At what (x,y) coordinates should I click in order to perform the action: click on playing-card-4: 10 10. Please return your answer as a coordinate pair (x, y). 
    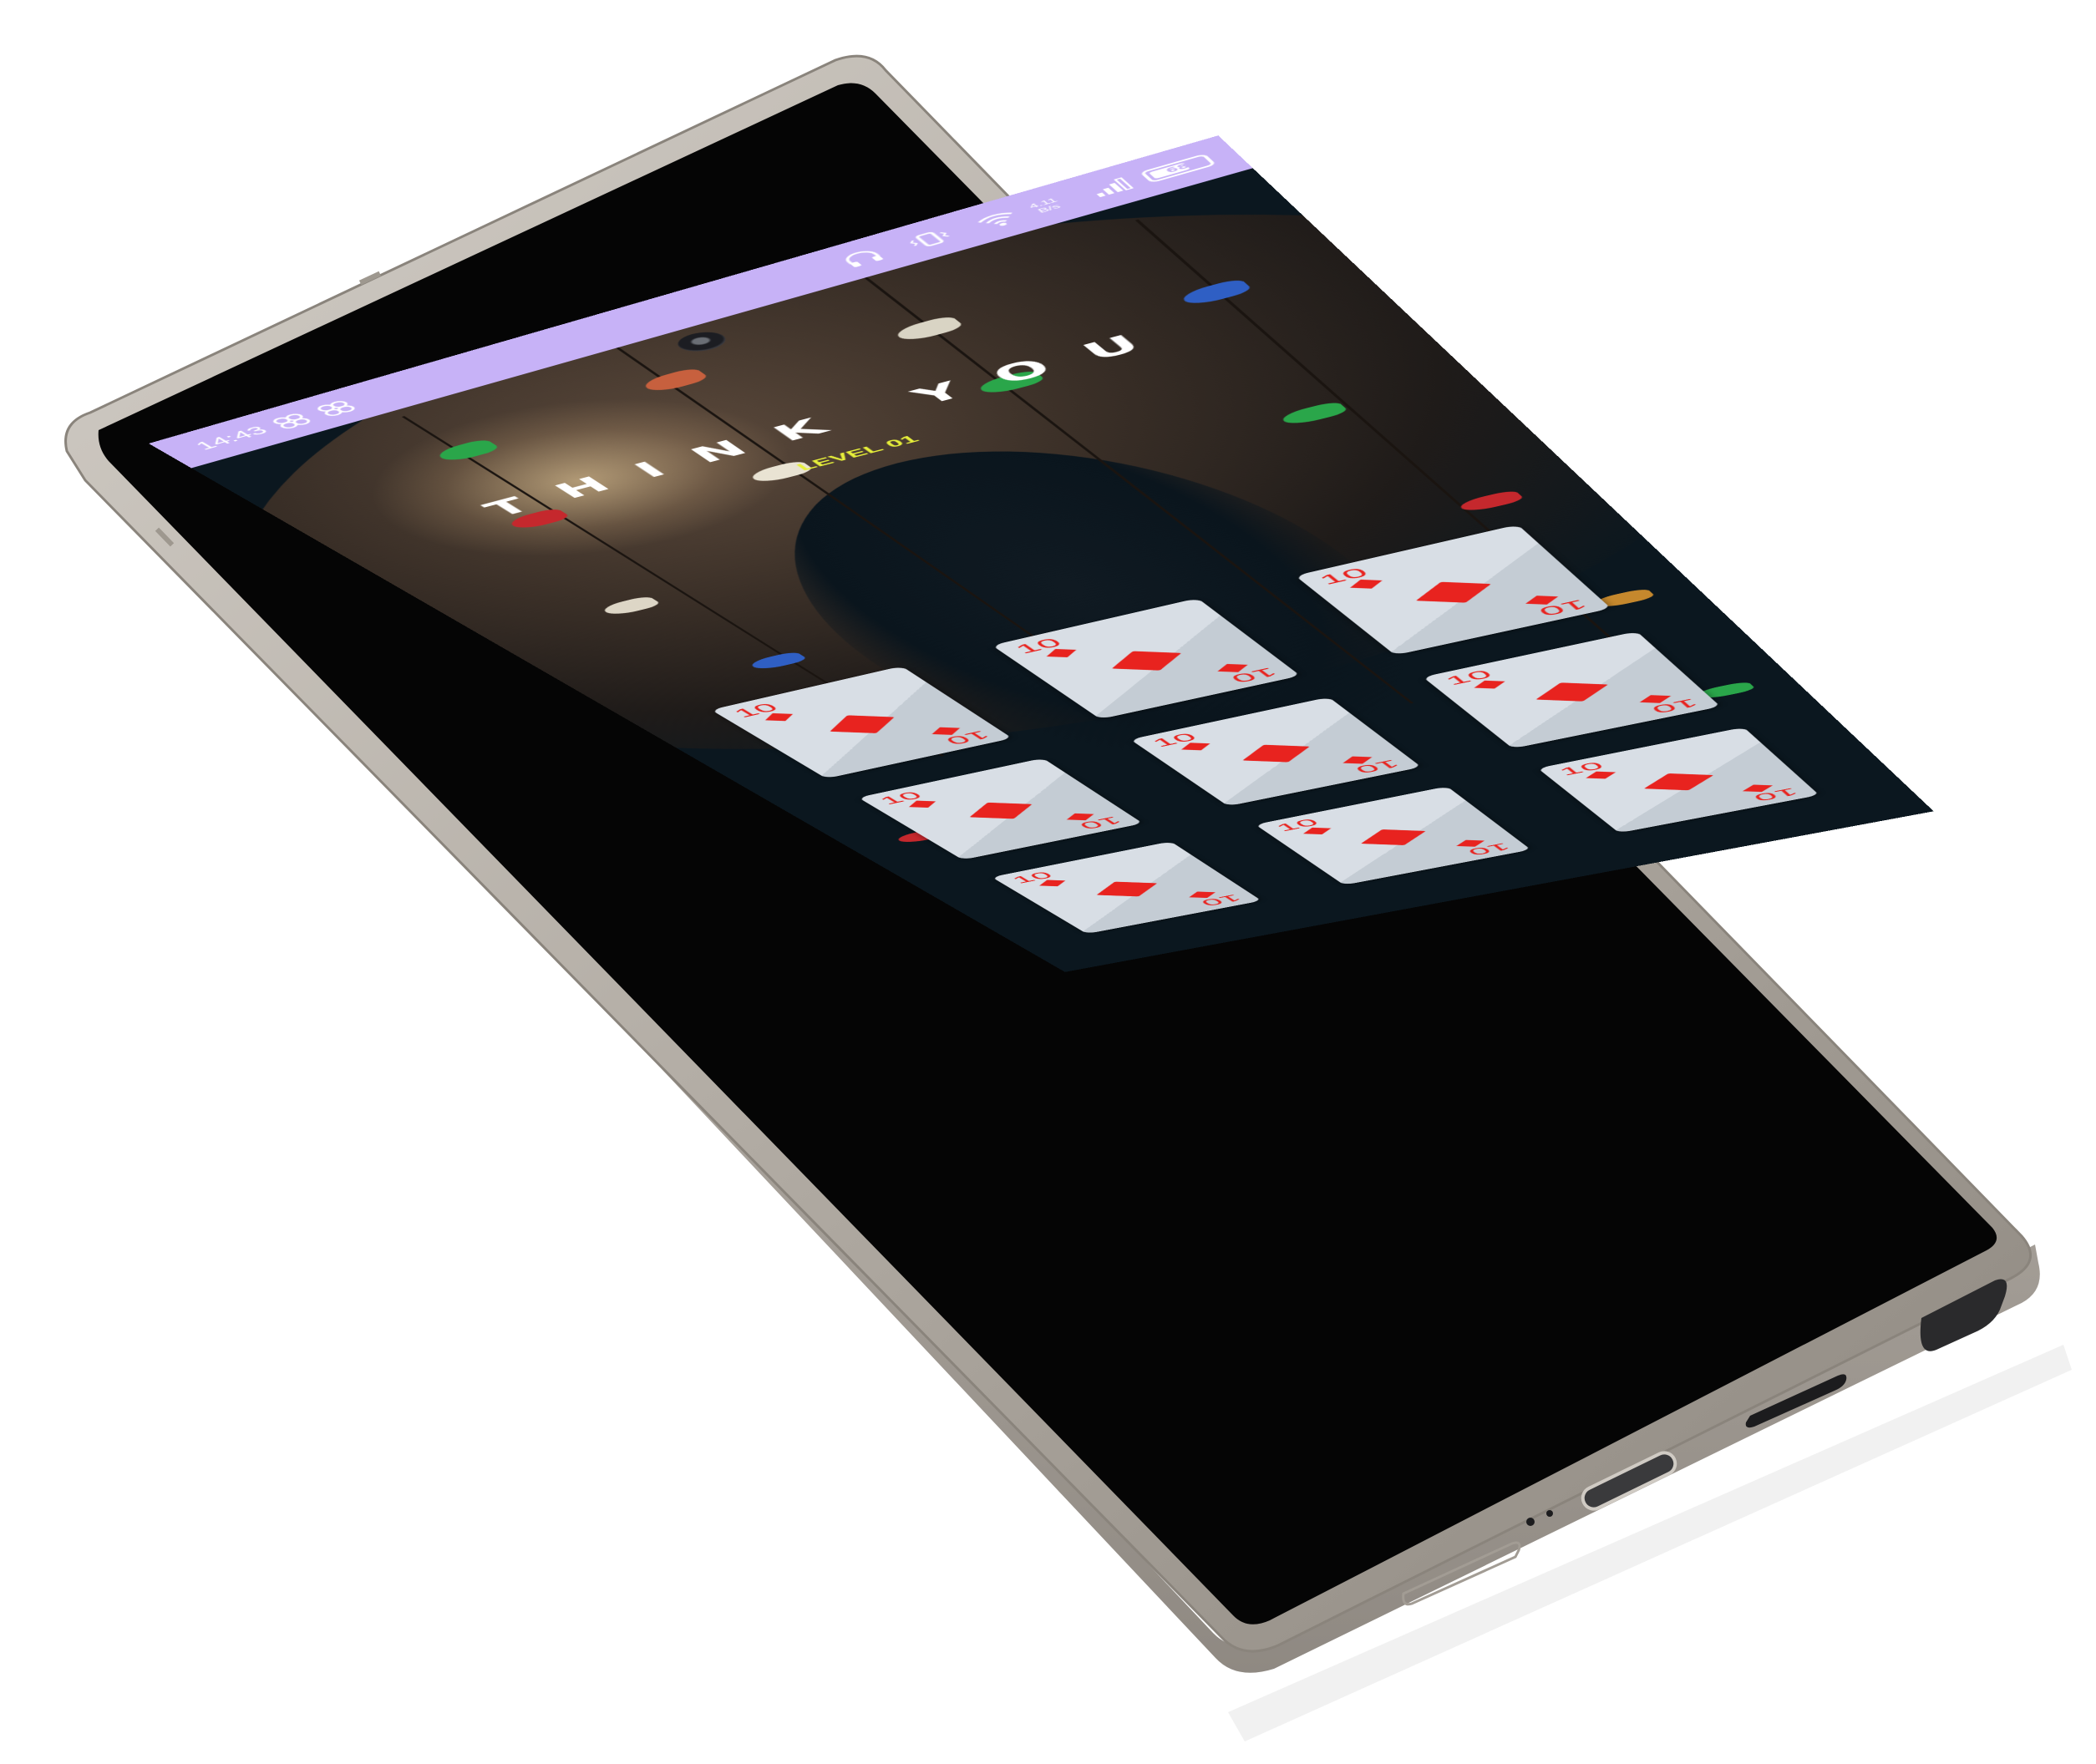
    Looking at the image, I should click on (1001, 809).